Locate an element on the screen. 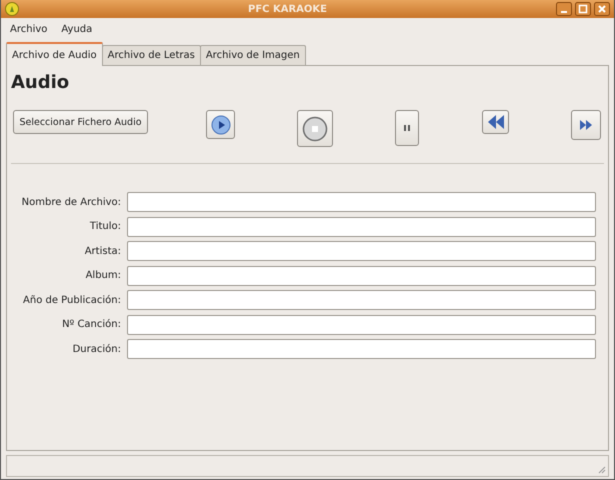  stop-button is located at coordinates (315, 128).